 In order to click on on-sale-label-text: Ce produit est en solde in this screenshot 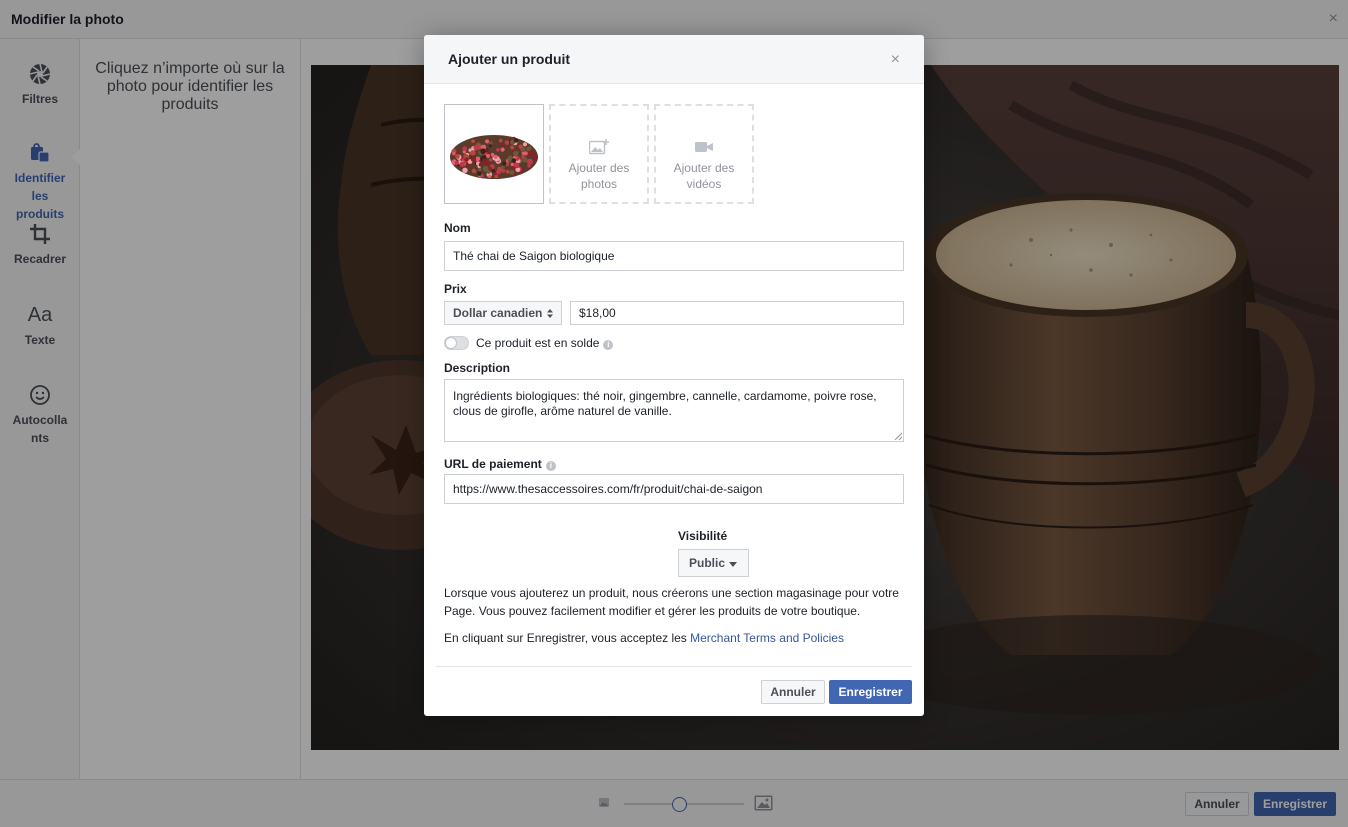, I will do `click(538, 343)`.